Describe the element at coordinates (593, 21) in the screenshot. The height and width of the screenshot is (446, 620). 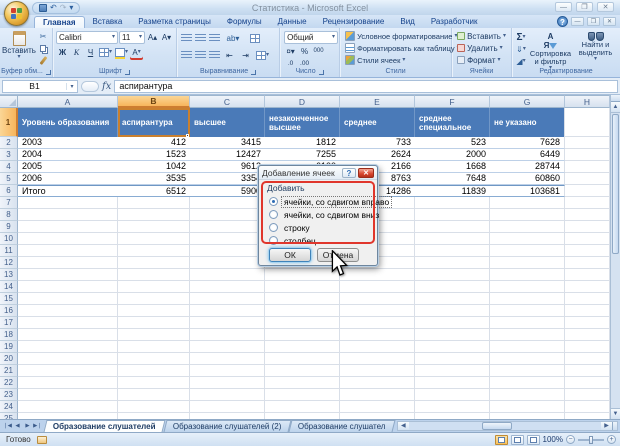
I see `workbook-restore-button: ❐` at that location.